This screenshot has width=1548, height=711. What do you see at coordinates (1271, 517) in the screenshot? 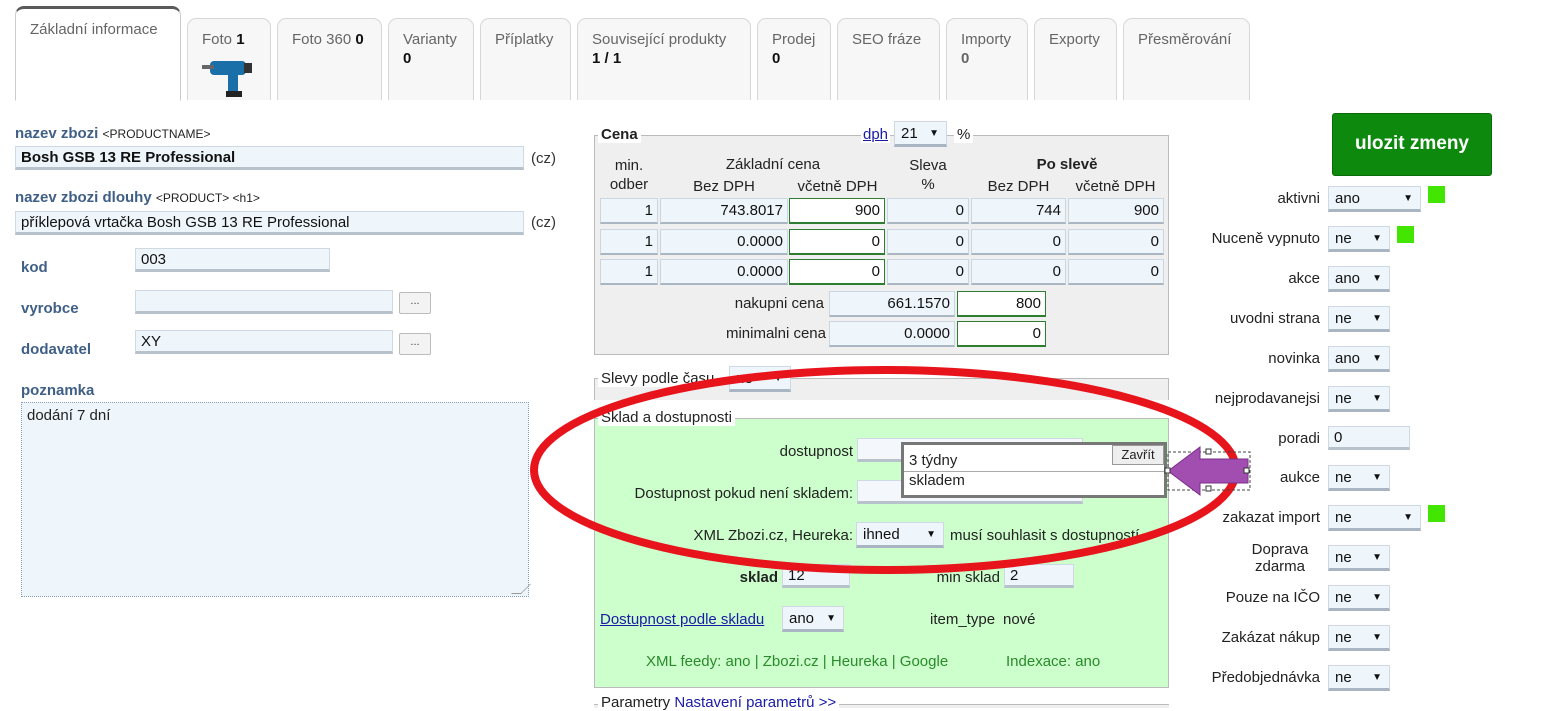
I see `right-label-8: zakazat import` at bounding box center [1271, 517].